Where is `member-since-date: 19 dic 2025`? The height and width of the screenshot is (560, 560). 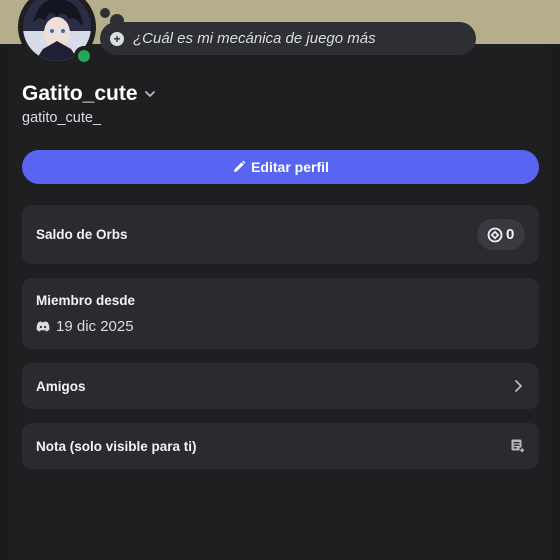 member-since-date: 19 dic 2025 is located at coordinates (95, 326).